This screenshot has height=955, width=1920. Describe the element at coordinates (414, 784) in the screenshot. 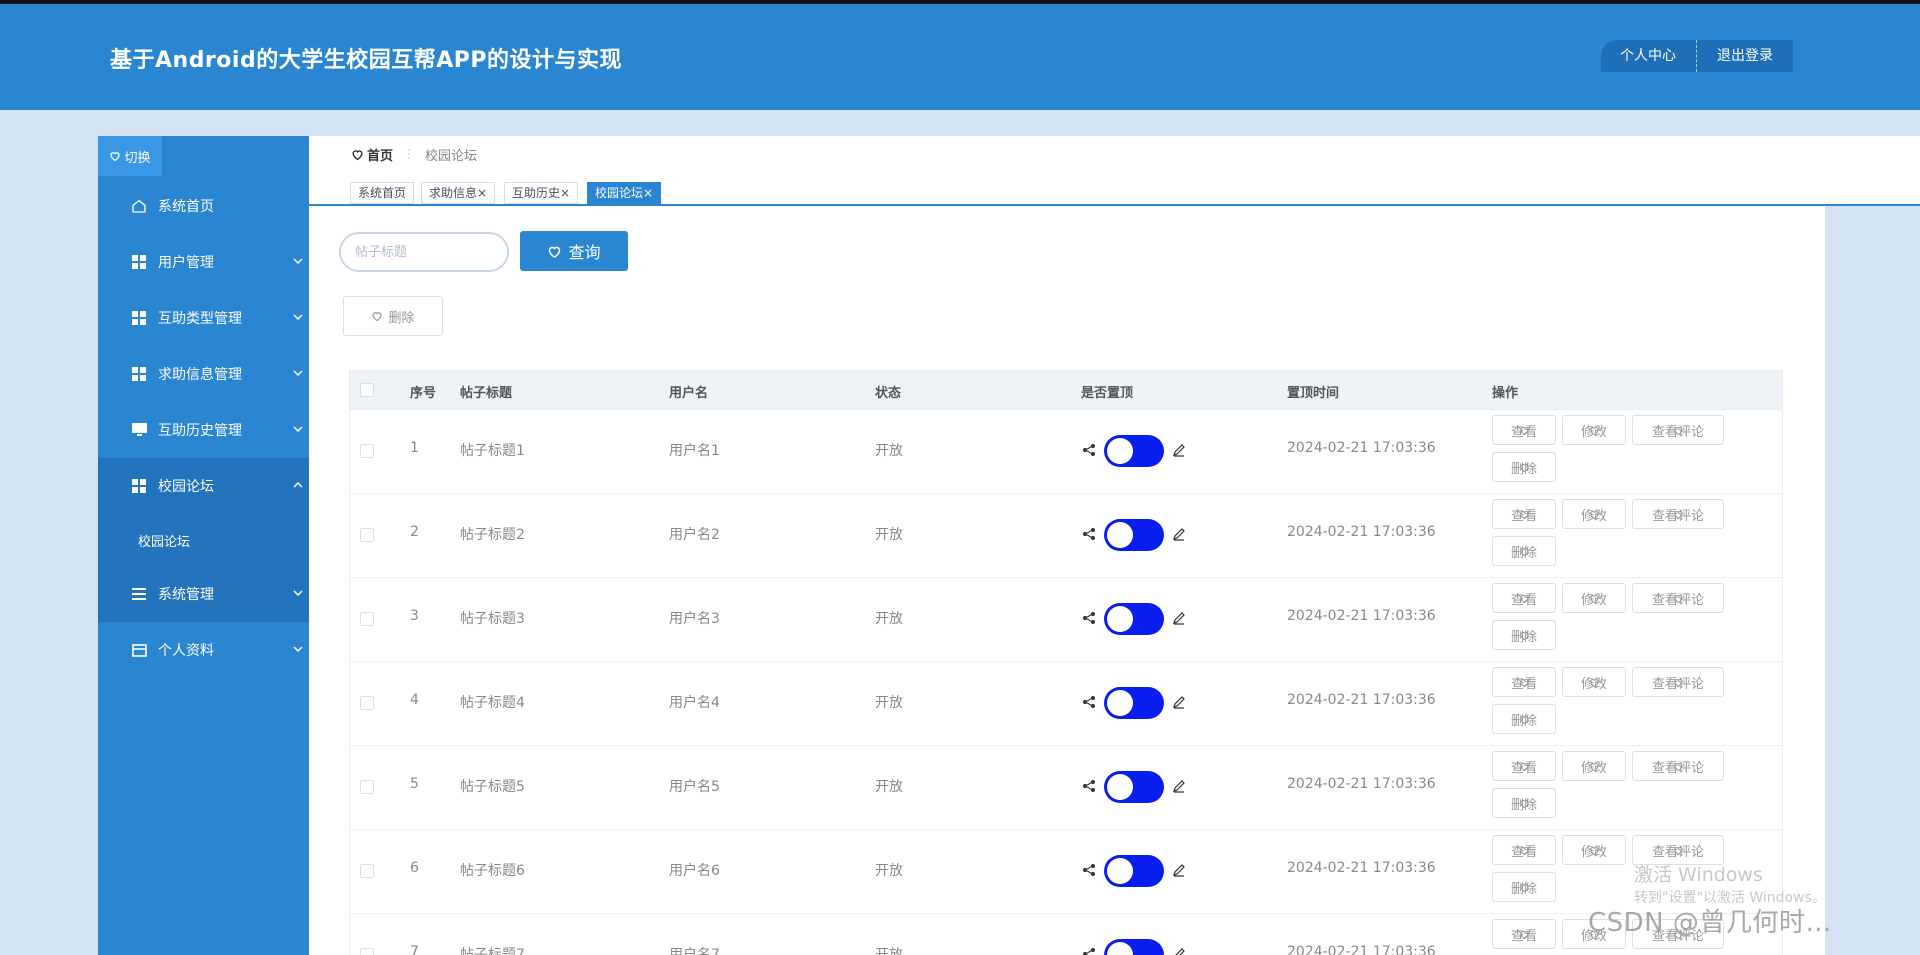

I see `cell-index: 5` at that location.